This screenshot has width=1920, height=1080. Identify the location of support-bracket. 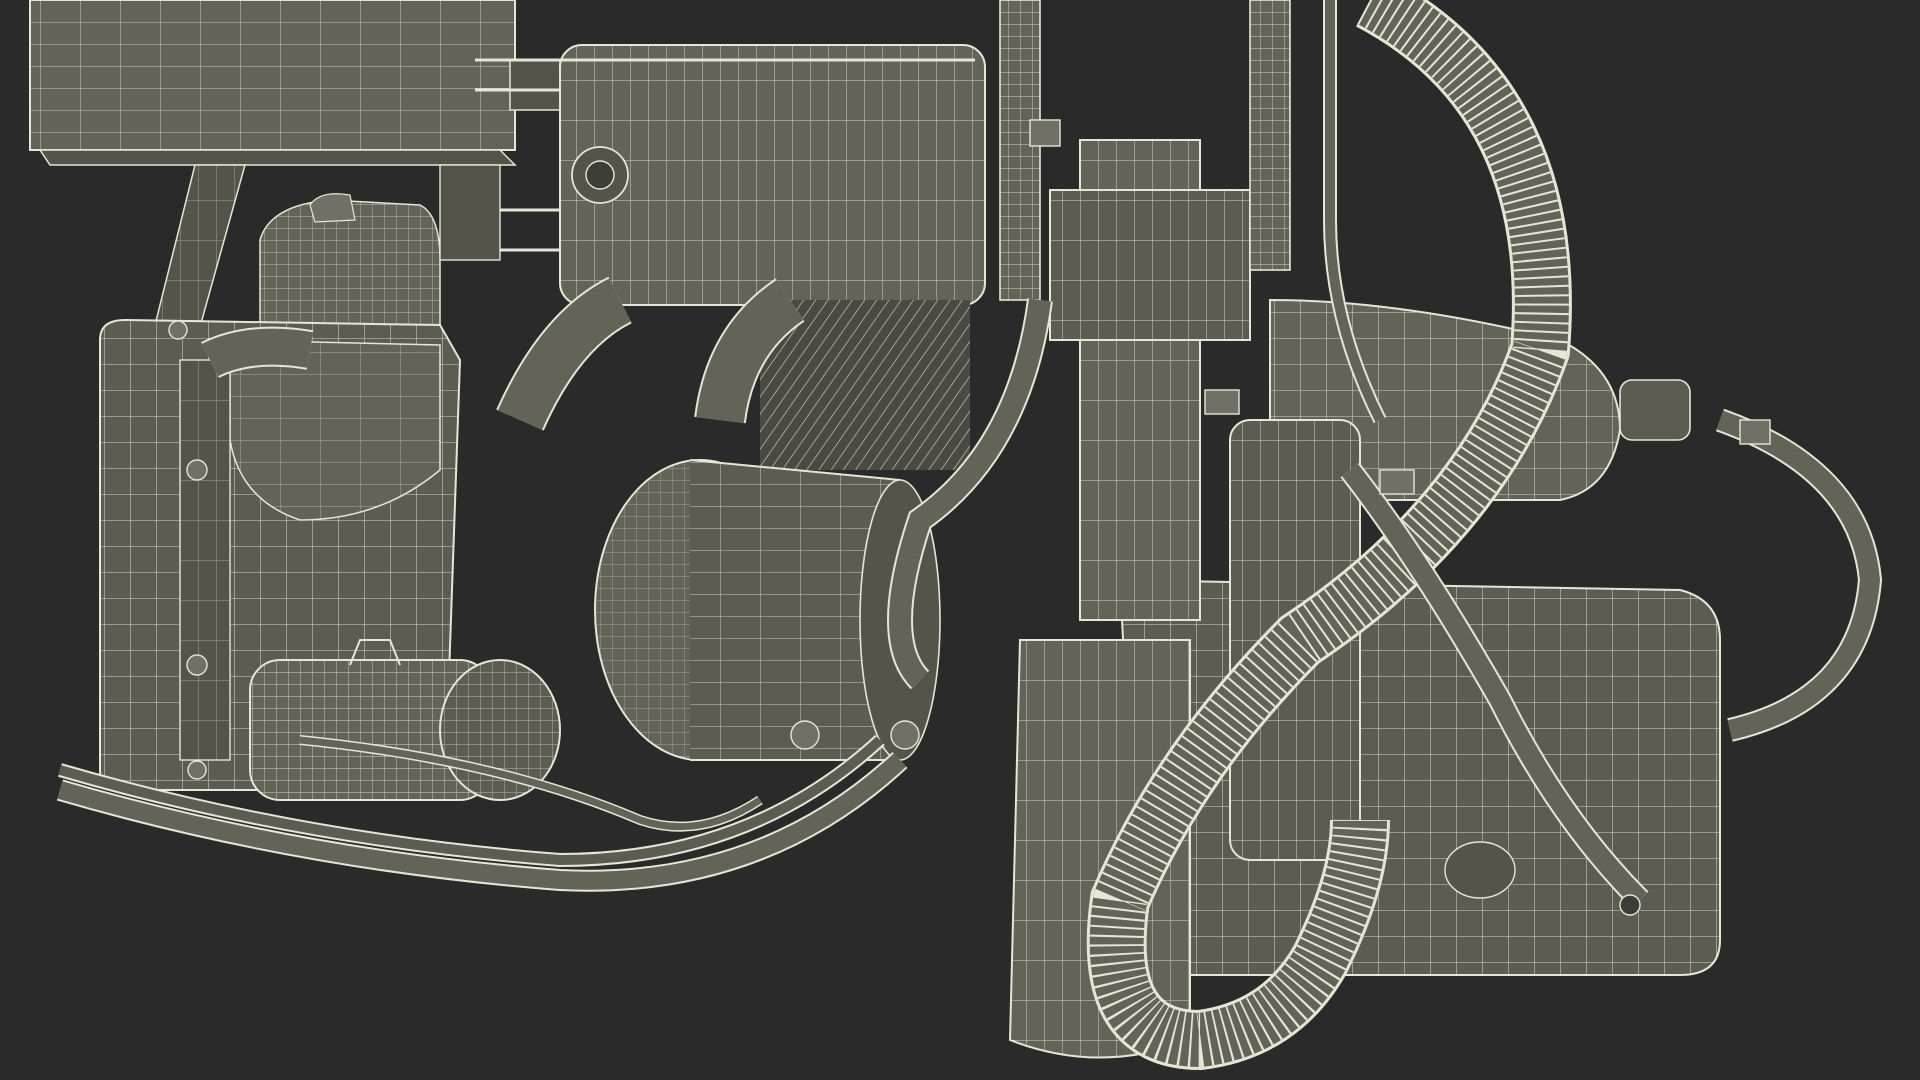
(197, 255).